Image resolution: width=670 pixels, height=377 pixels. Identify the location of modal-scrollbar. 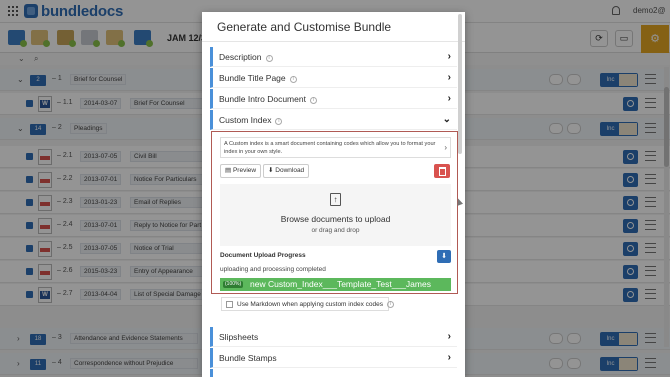
(460, 84).